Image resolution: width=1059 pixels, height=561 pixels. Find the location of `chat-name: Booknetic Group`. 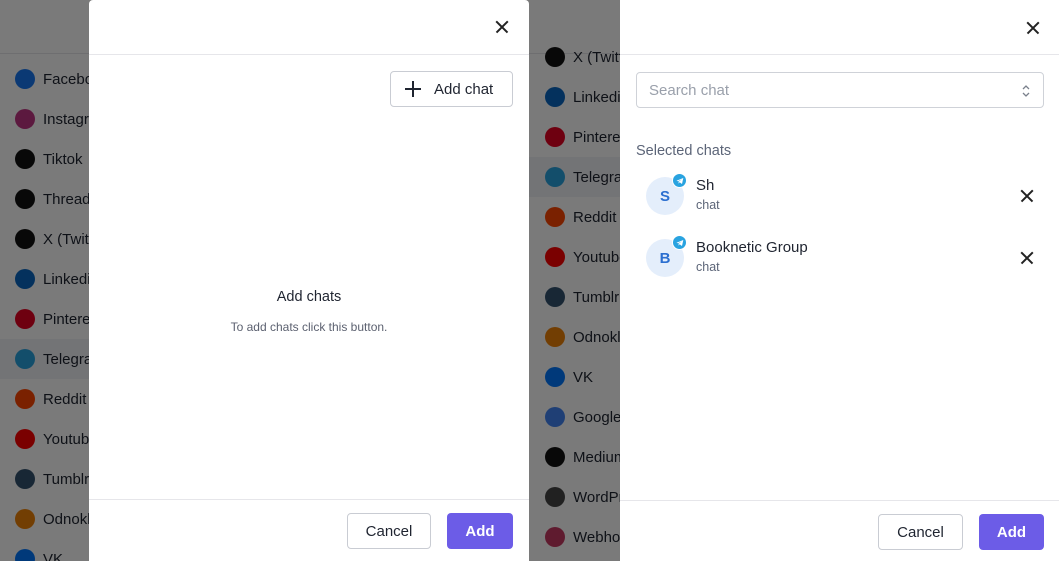

chat-name: Booknetic Group is located at coordinates (752, 247).